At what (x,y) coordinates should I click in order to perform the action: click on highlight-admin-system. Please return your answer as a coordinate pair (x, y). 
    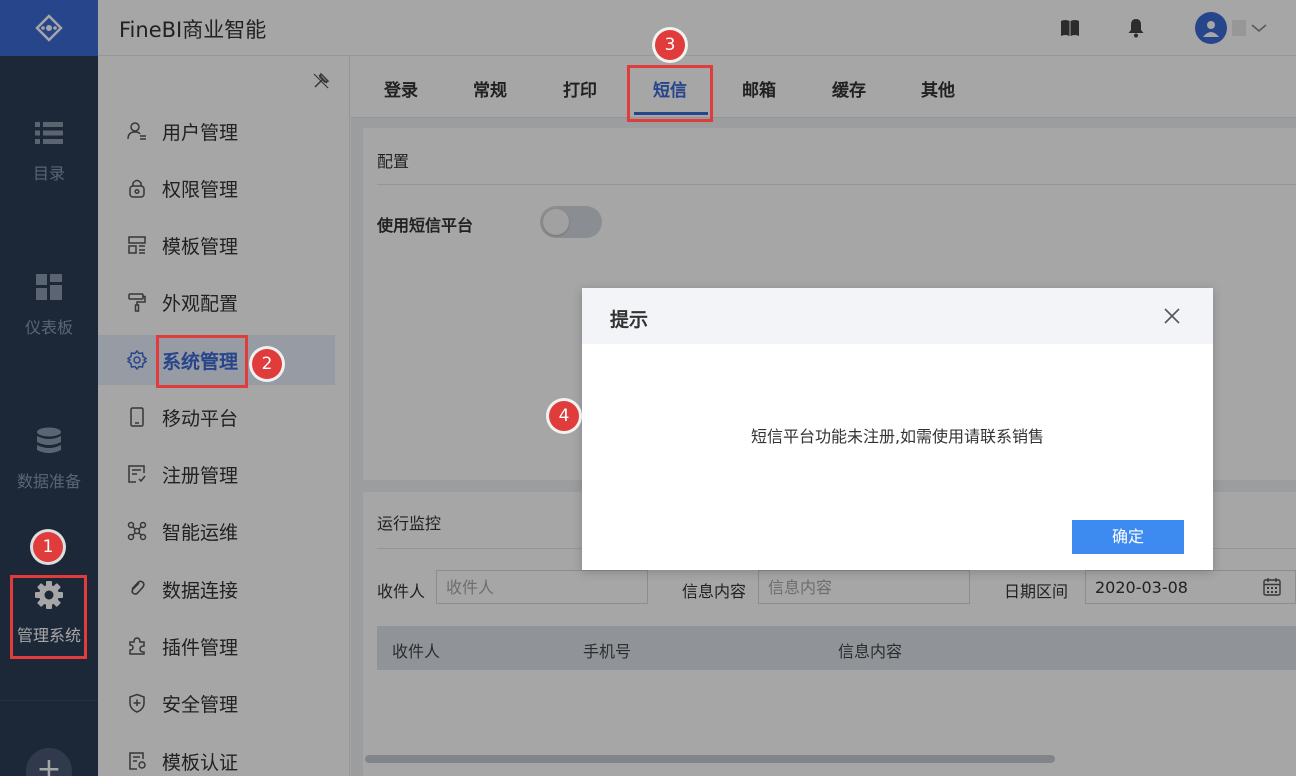
    Looking at the image, I should click on (48, 617).